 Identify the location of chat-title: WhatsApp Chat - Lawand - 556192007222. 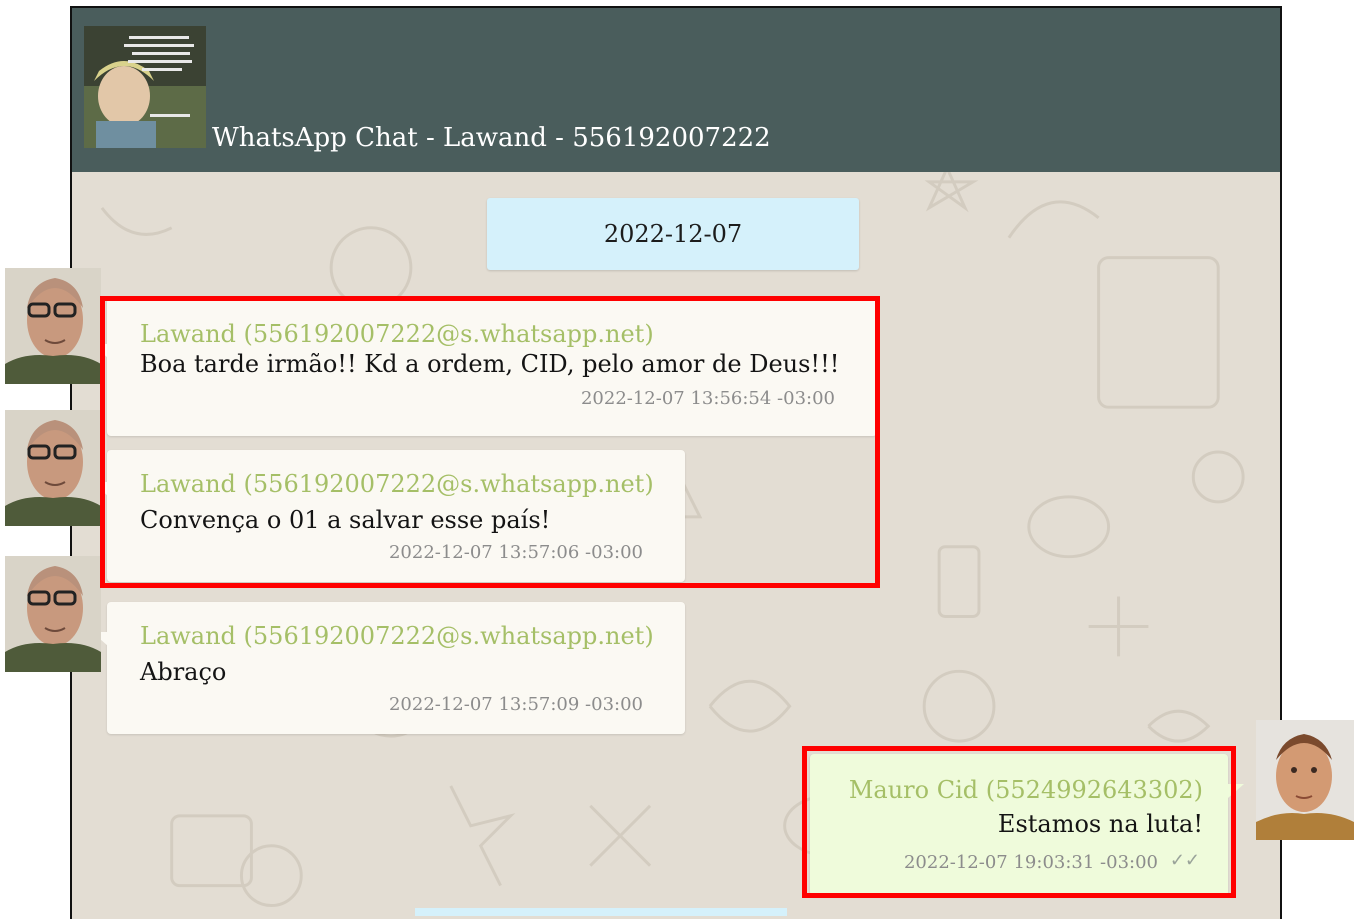
(491, 138).